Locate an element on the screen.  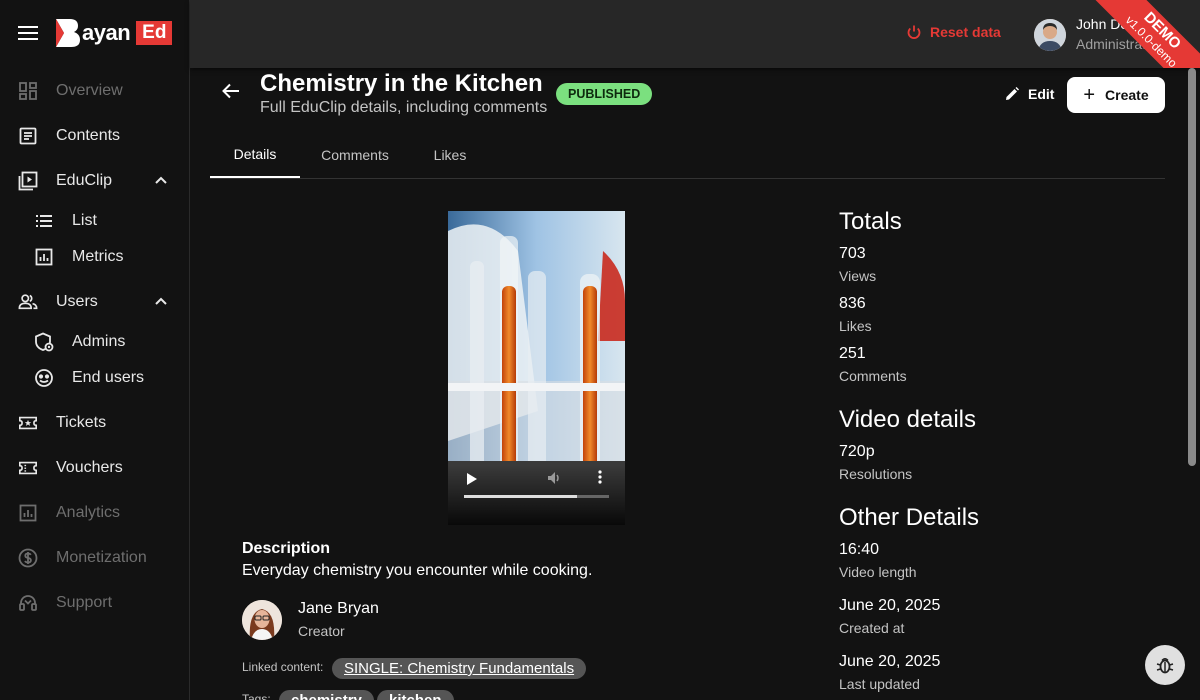
bug-icon is located at coordinates (1165, 666).